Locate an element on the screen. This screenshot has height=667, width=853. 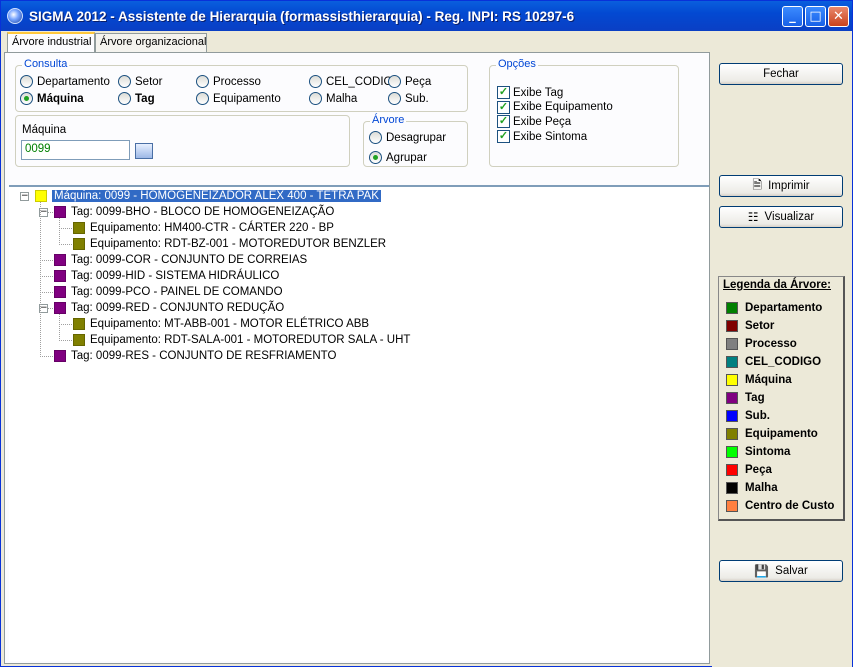
legend-item: Máquina is located at coordinates (759, 380).